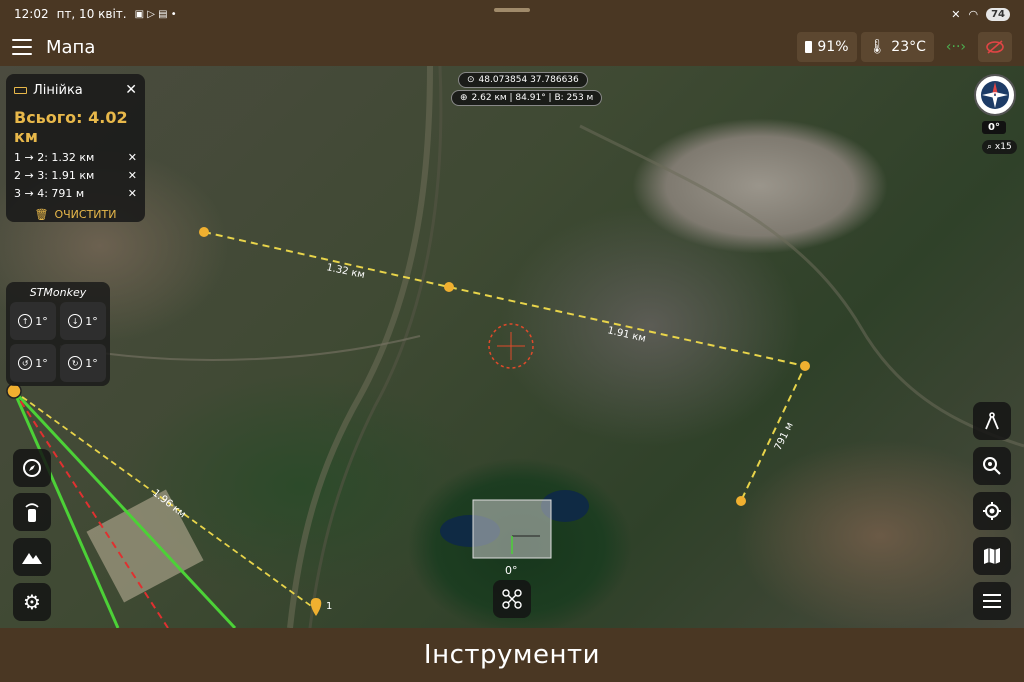 Image resolution: width=1024 pixels, height=682 pixels. I want to click on drag-handle, so click(512, 10).